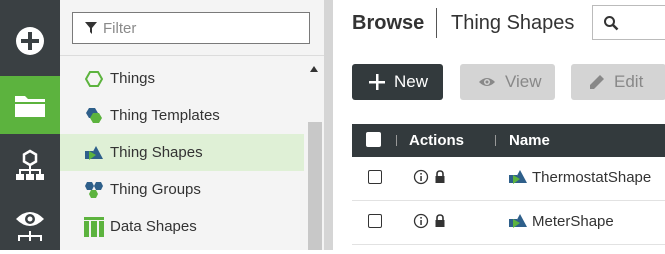 This screenshot has height=254, width=665. What do you see at coordinates (388, 23) in the screenshot?
I see `page-title: Browse` at bounding box center [388, 23].